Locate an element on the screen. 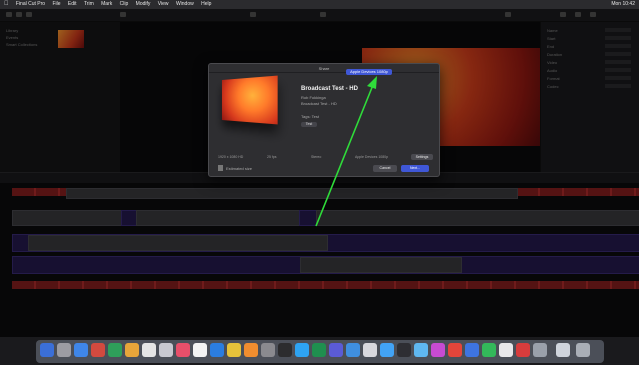 The image size is (639, 365). downloads-folder-icon is located at coordinates (563, 350).